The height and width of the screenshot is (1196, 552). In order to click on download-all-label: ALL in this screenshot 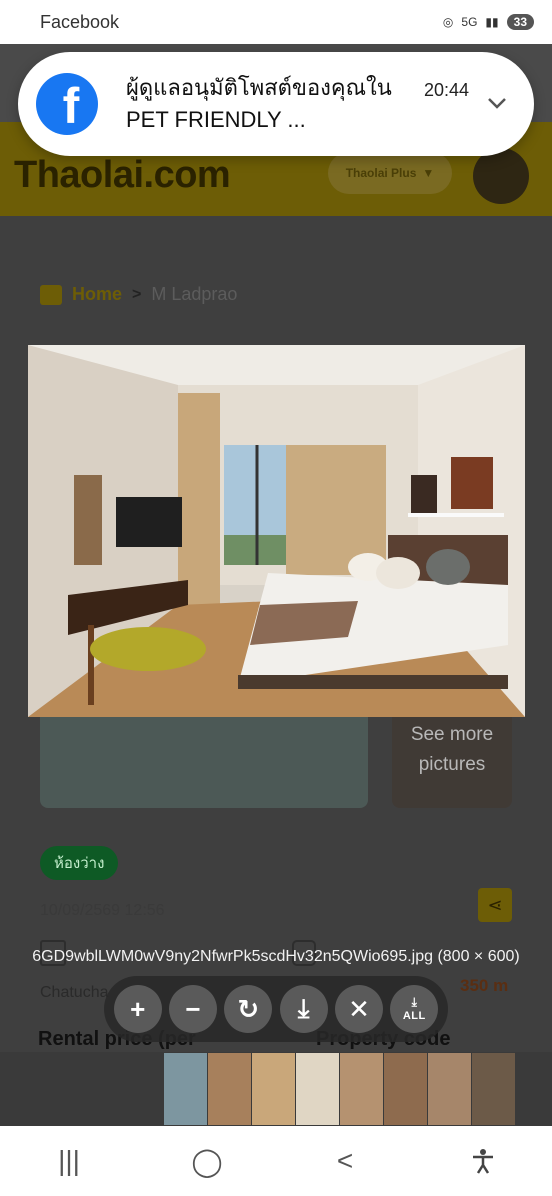, I will do `click(414, 1016)`.